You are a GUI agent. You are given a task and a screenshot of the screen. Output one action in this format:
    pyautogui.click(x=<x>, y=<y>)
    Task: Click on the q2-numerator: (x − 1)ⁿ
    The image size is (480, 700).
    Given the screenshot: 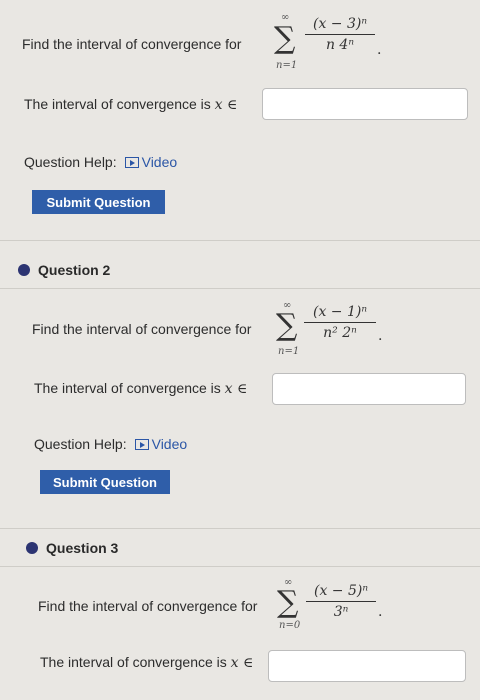 What is the action you would take?
    pyautogui.click(x=340, y=312)
    